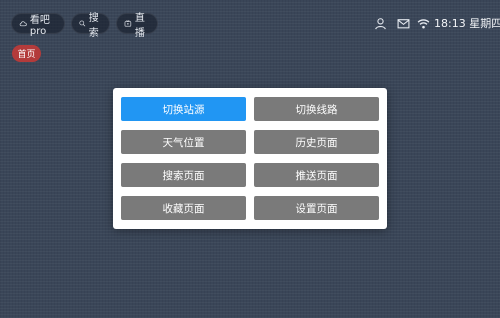  What do you see at coordinates (139, 25) in the screenshot?
I see `live-label: 直播` at bounding box center [139, 25].